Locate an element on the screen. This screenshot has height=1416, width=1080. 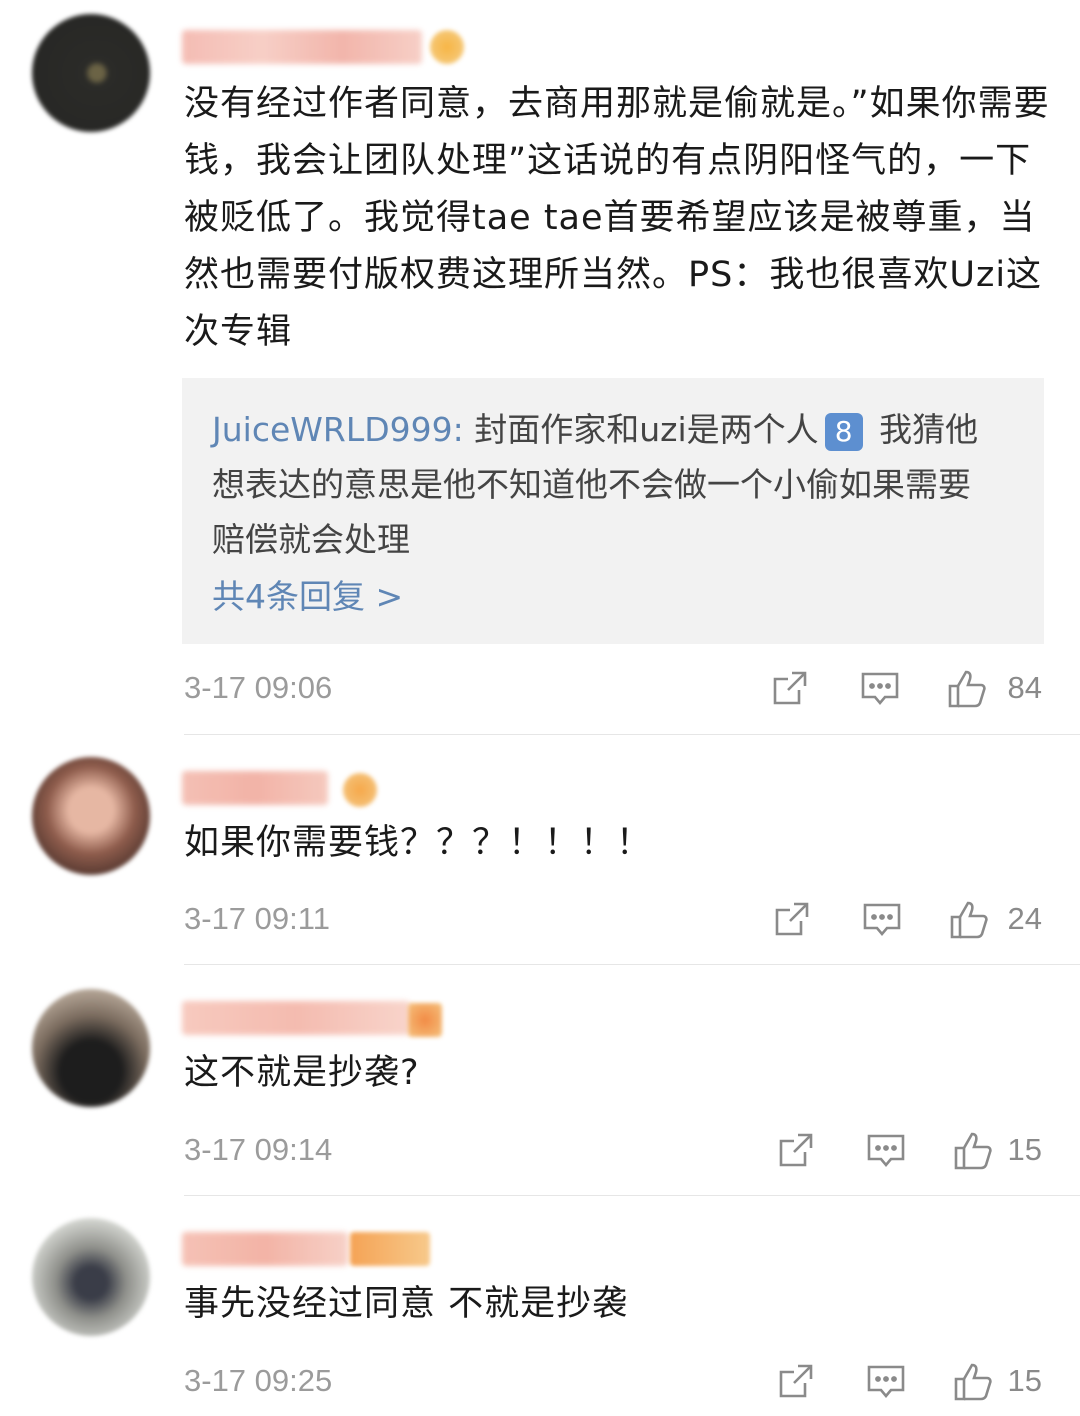
comment-time: 3-17 09:06 is located at coordinates (258, 687).